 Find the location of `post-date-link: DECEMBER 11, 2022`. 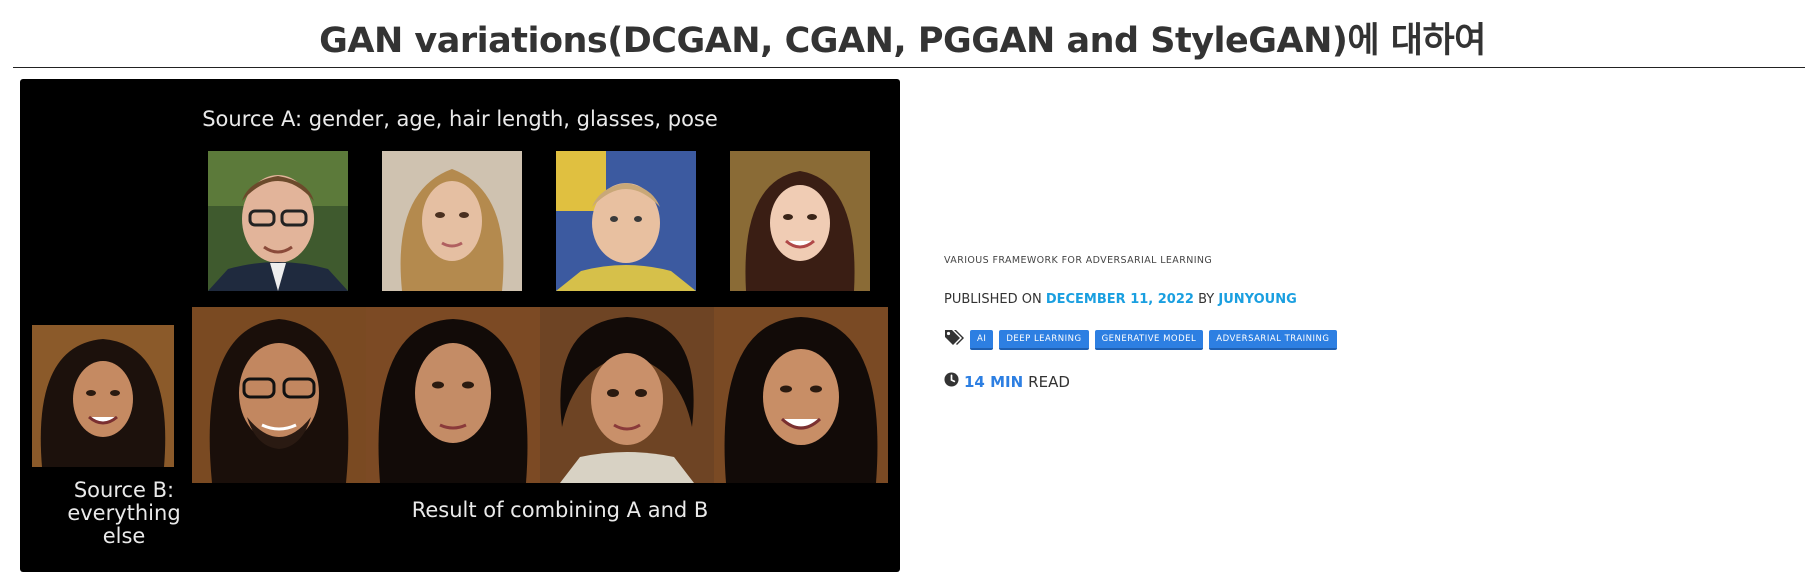

post-date-link: DECEMBER 11, 2022 is located at coordinates (1120, 299).